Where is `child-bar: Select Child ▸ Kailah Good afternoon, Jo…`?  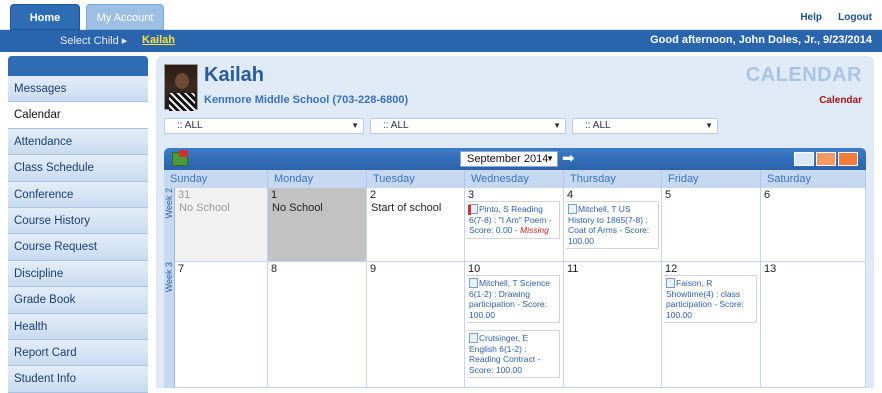 child-bar: Select Child ▸ Kailah Good afternoon, Jo… is located at coordinates (441, 41).